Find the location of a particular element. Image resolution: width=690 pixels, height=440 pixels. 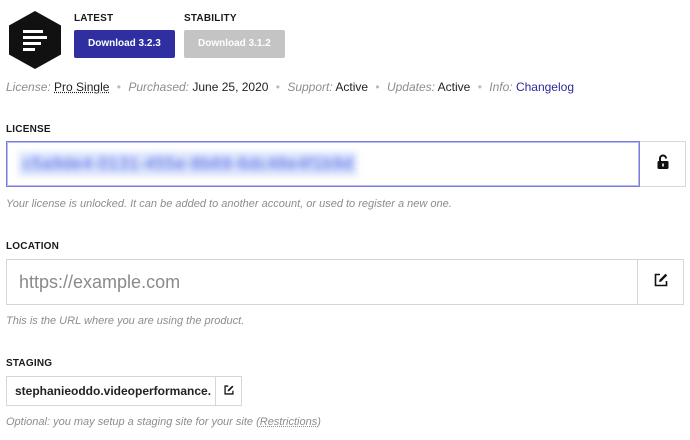

latest-download-group: LATEST Download 3.2.3 is located at coordinates (124, 35).